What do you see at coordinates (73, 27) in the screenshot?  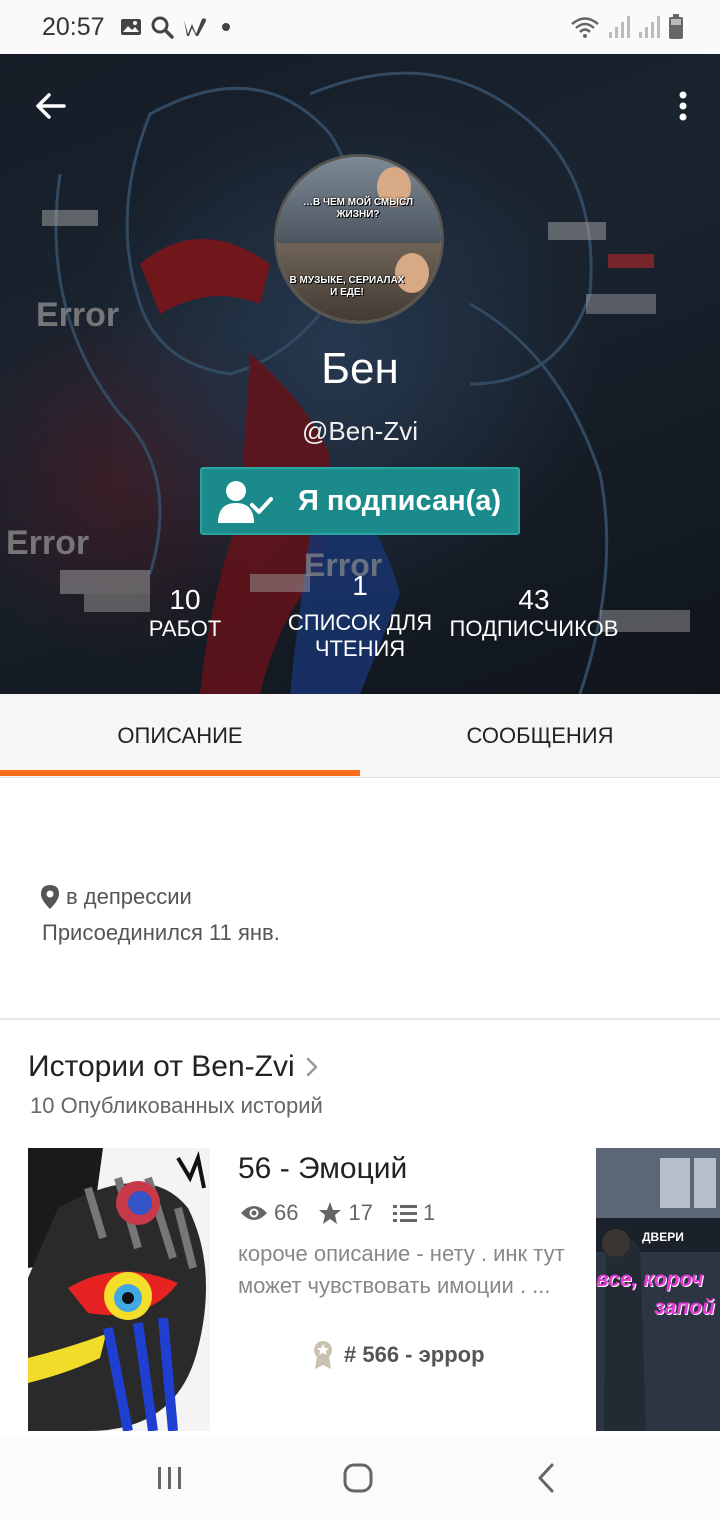 I see `status-time: 20:57` at bounding box center [73, 27].